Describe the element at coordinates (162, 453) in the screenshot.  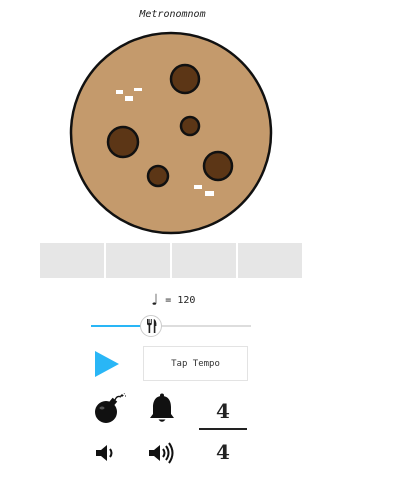
I see `volume-up-icon` at that location.